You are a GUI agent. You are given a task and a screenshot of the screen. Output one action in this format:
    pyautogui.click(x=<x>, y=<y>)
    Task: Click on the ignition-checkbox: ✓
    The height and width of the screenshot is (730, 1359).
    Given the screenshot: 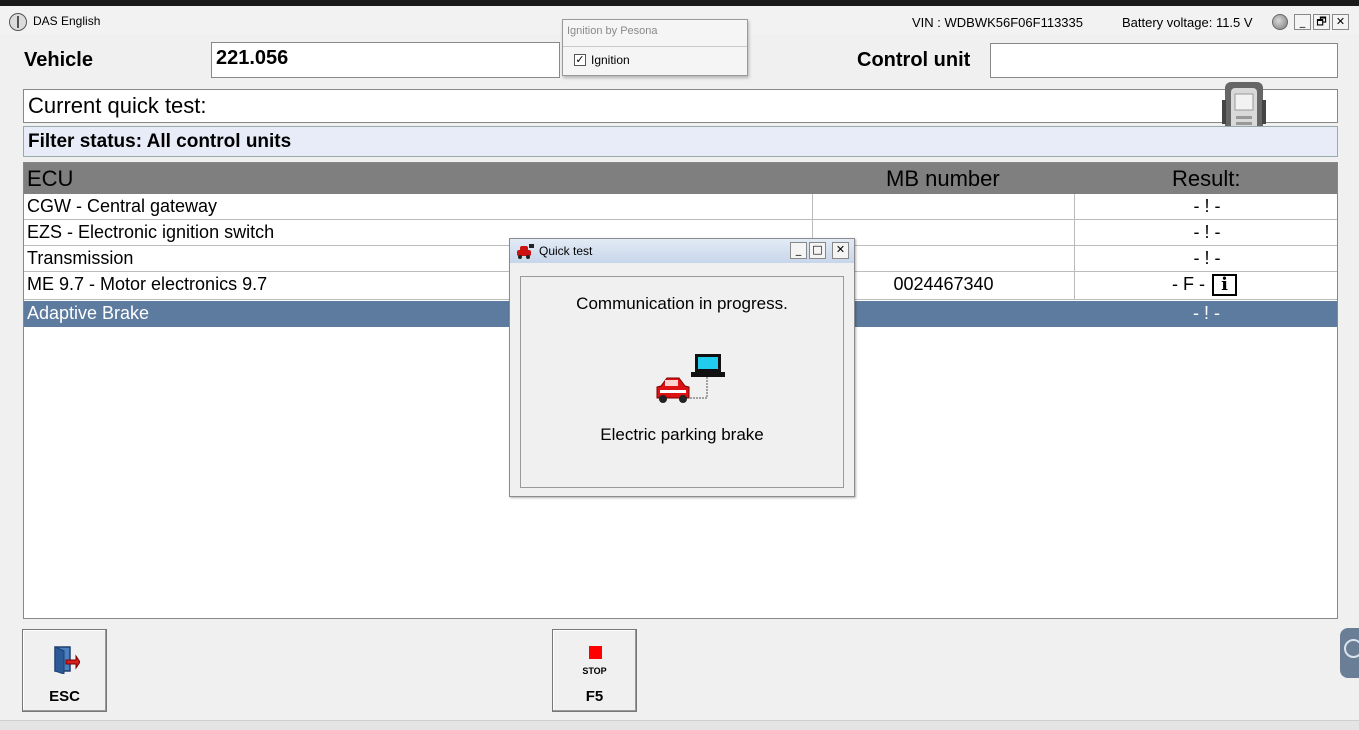 What is the action you would take?
    pyautogui.click(x=580, y=60)
    